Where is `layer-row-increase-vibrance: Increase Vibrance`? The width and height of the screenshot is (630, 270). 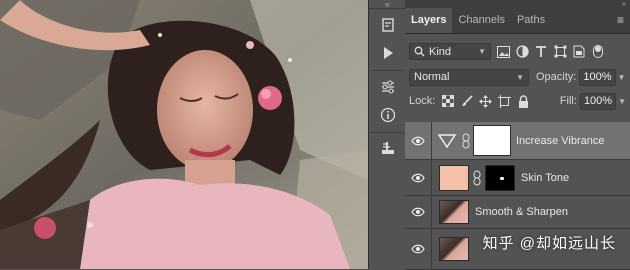
layer-row-increase-vibrance: Increase Vibrance is located at coordinates (517, 141).